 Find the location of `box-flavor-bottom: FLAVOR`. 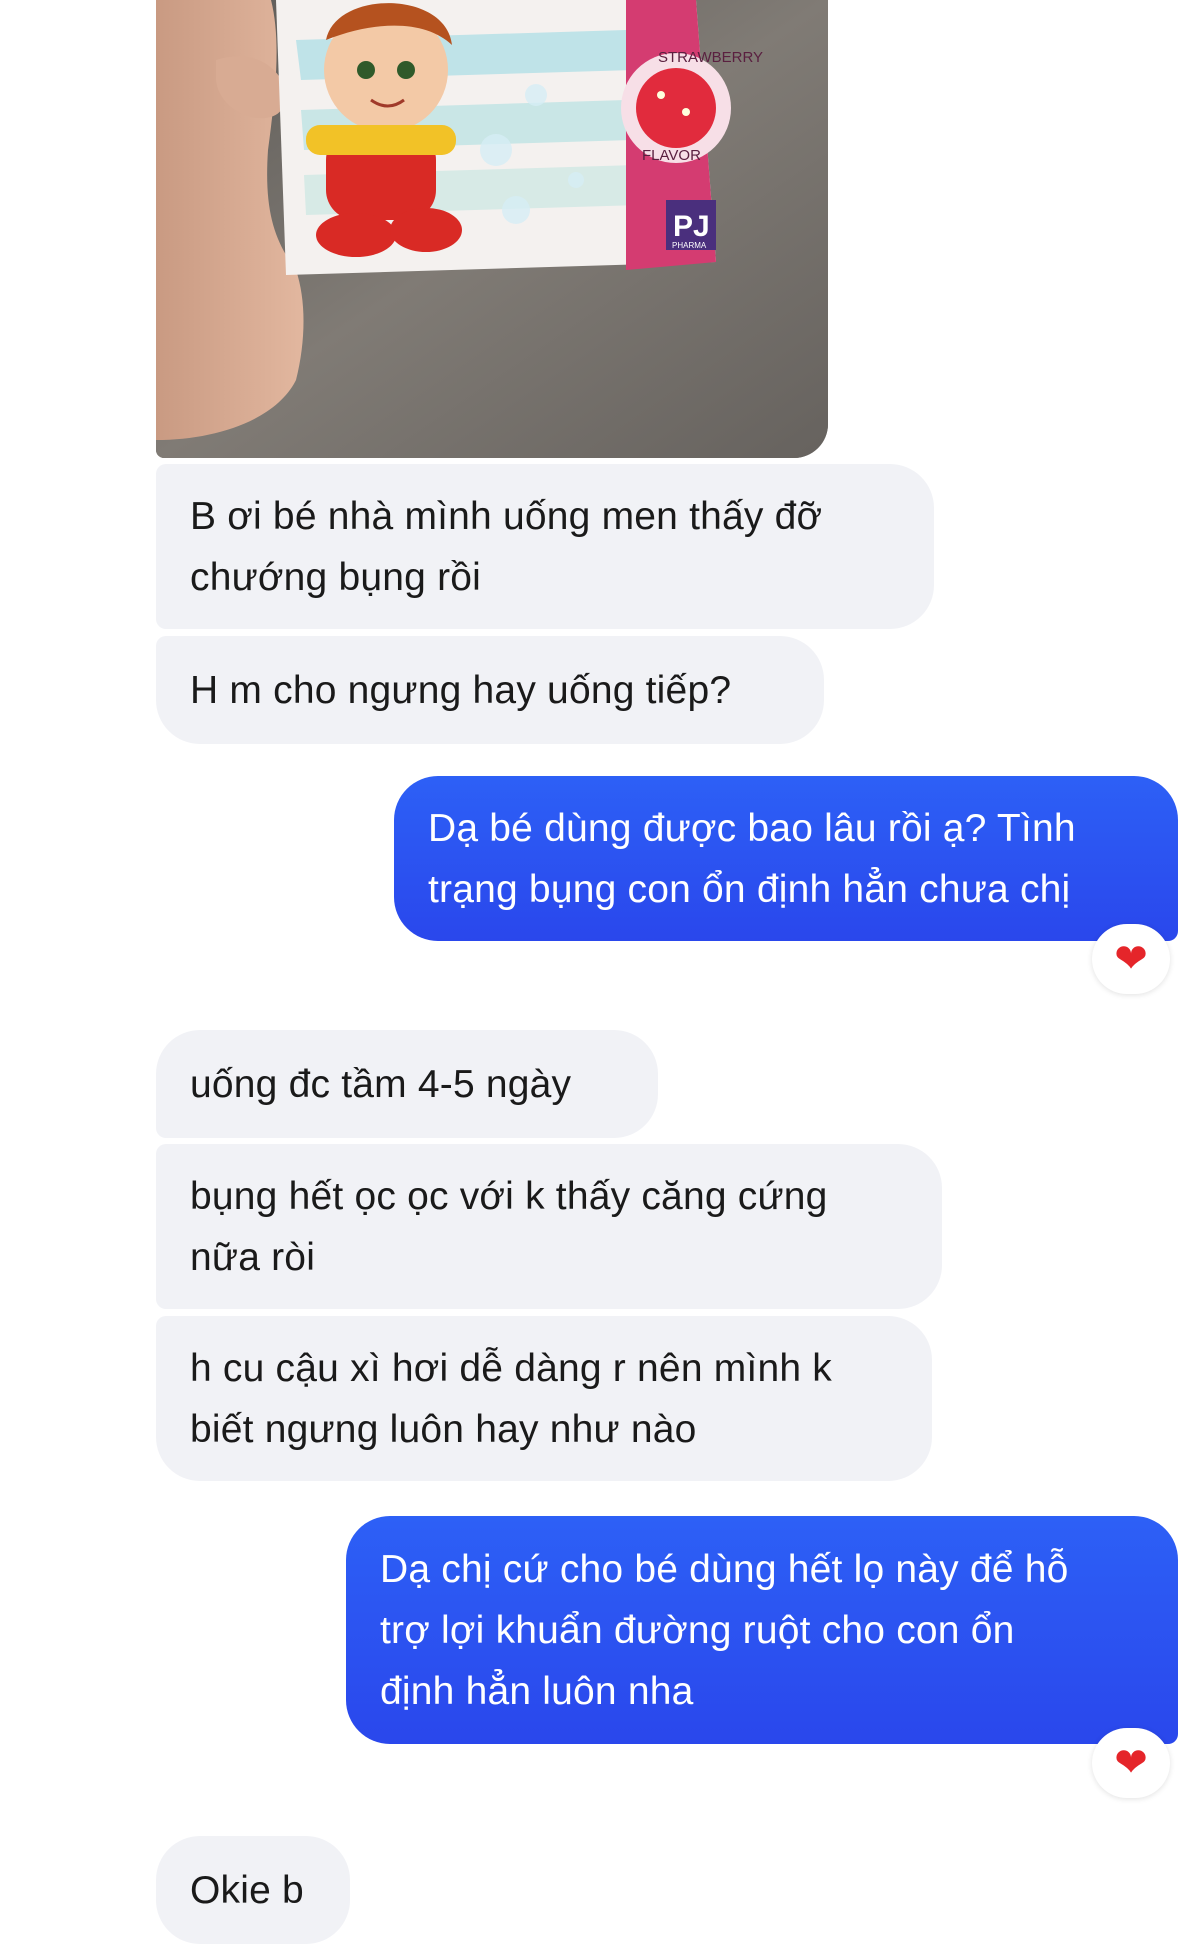

box-flavor-bottom: FLAVOR is located at coordinates (671, 155).